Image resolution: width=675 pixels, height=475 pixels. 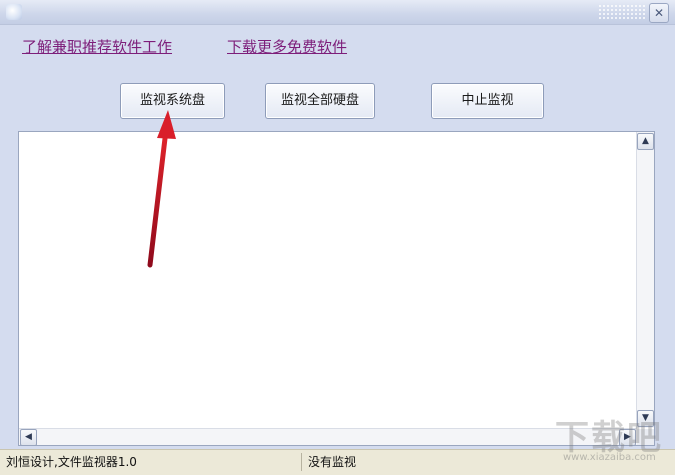 I want to click on scroll-left-icon: ◀, so click(x=28, y=437).